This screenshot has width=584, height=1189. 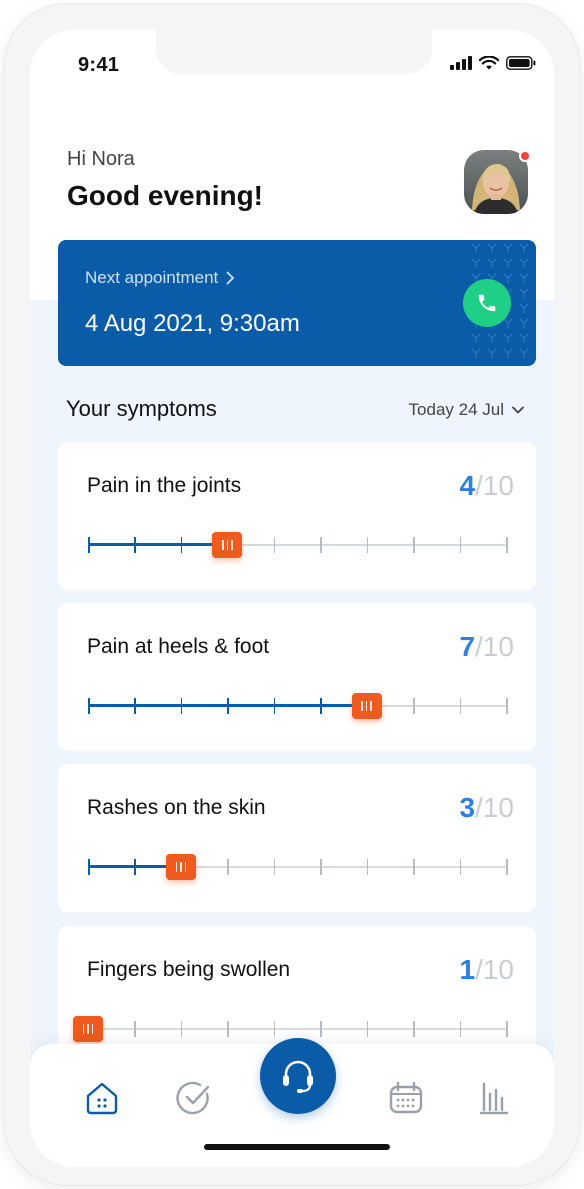 I want to click on support-button, so click(x=298, y=1076).